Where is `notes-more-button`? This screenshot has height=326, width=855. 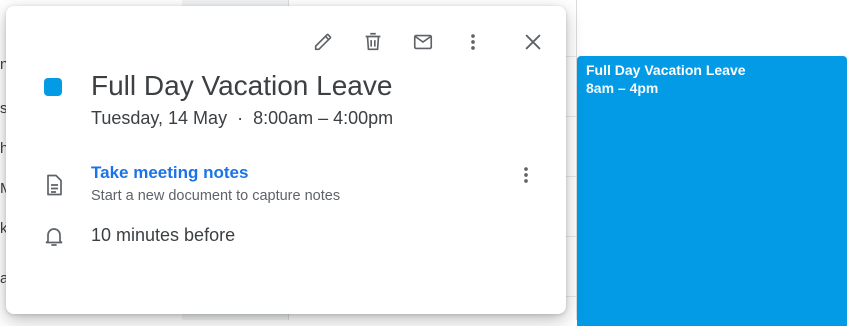
notes-more-button is located at coordinates (526, 175).